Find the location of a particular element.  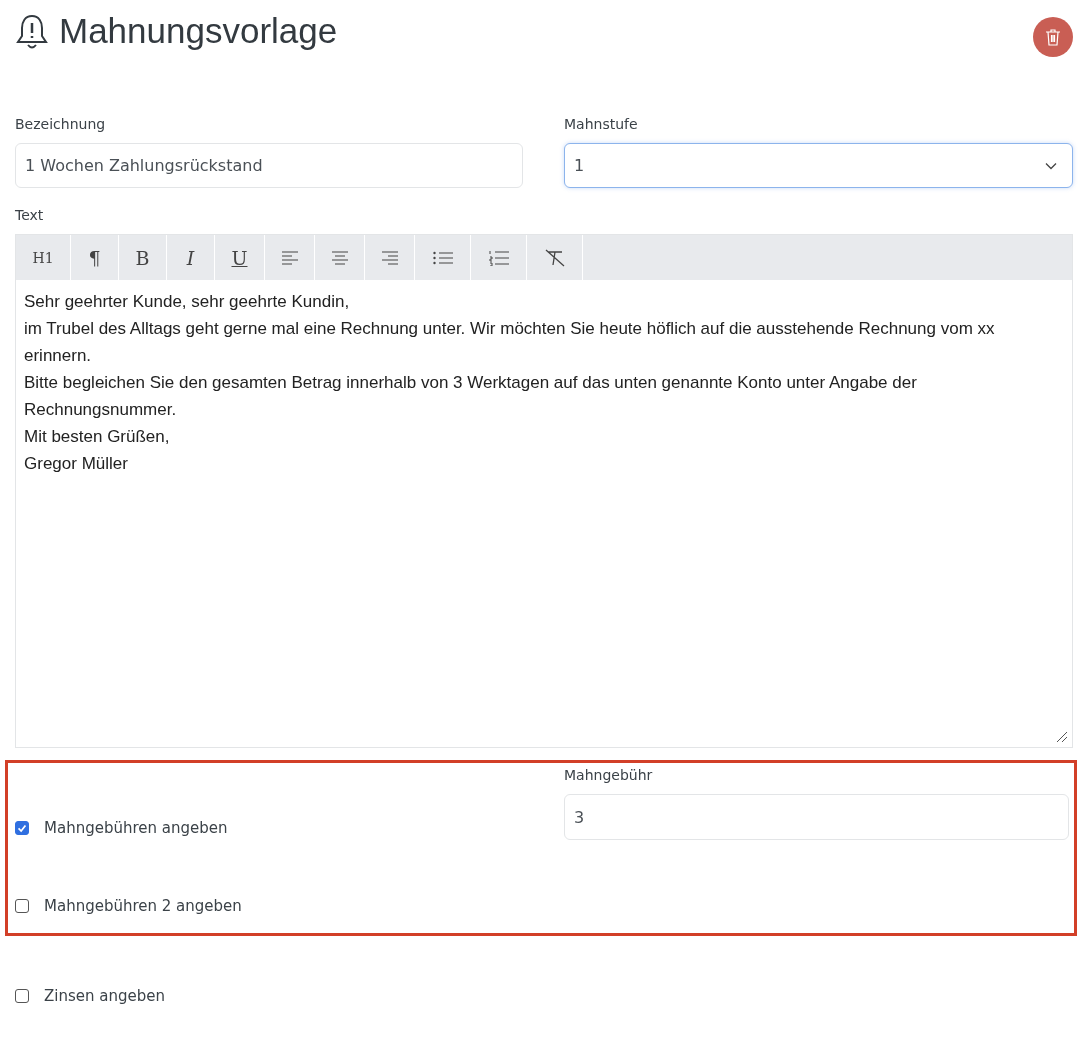

name-input-field: 1 Wochen Zahlungsrückstand is located at coordinates (269, 165).